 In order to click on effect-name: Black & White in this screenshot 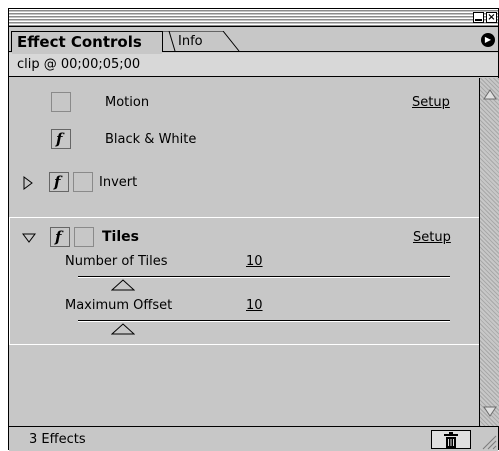, I will do `click(151, 139)`.